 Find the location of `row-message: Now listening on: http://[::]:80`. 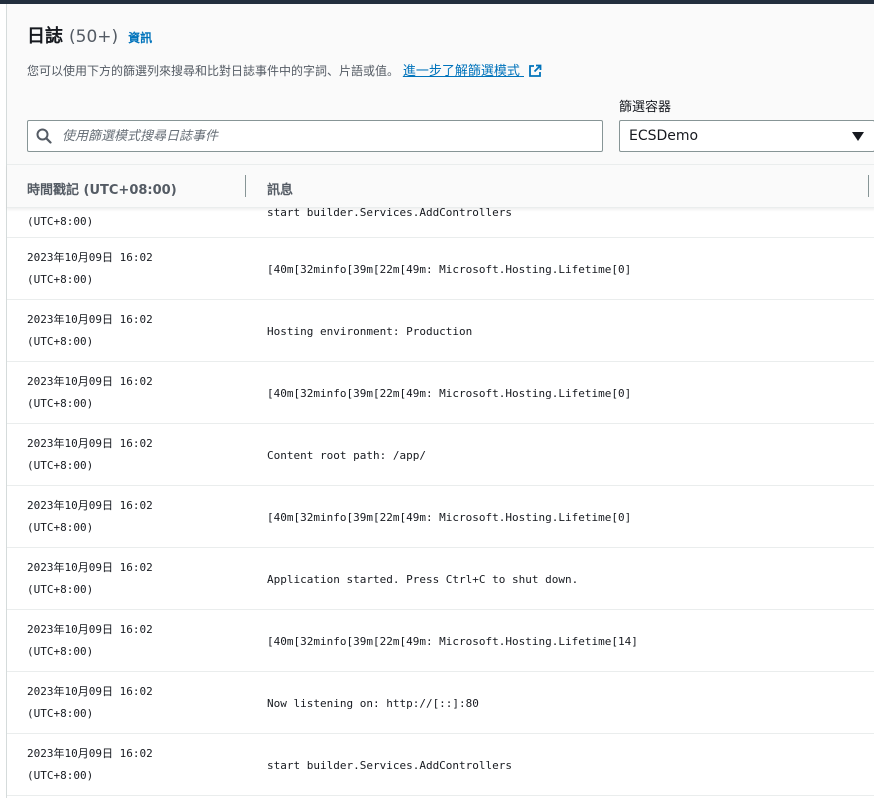

row-message: Now listening on: http://[::]:80 is located at coordinates (373, 703).